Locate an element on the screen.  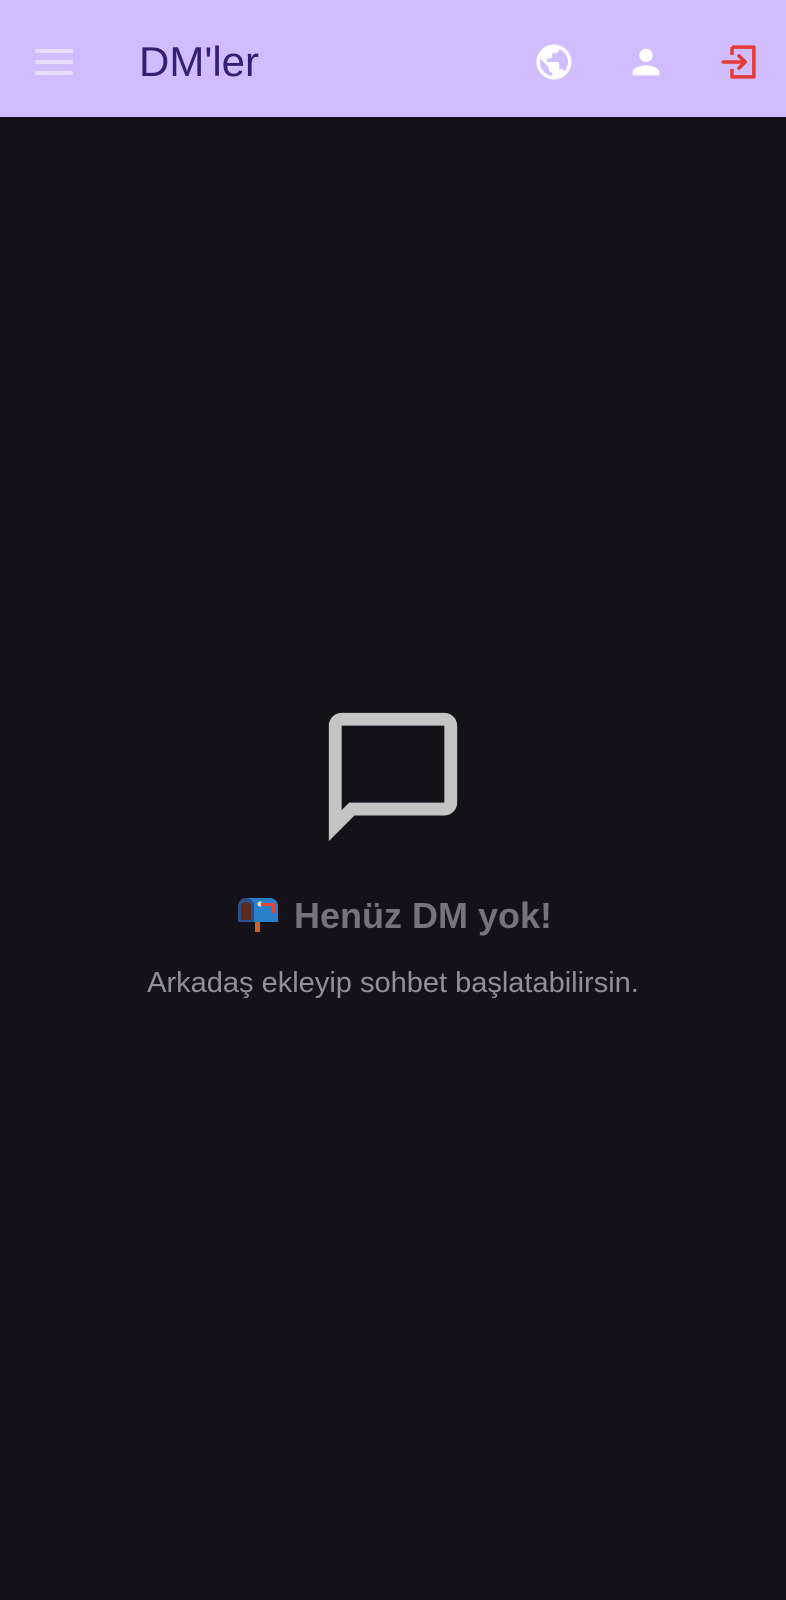
chat-bubble-outline-icon is located at coordinates (393, 777).